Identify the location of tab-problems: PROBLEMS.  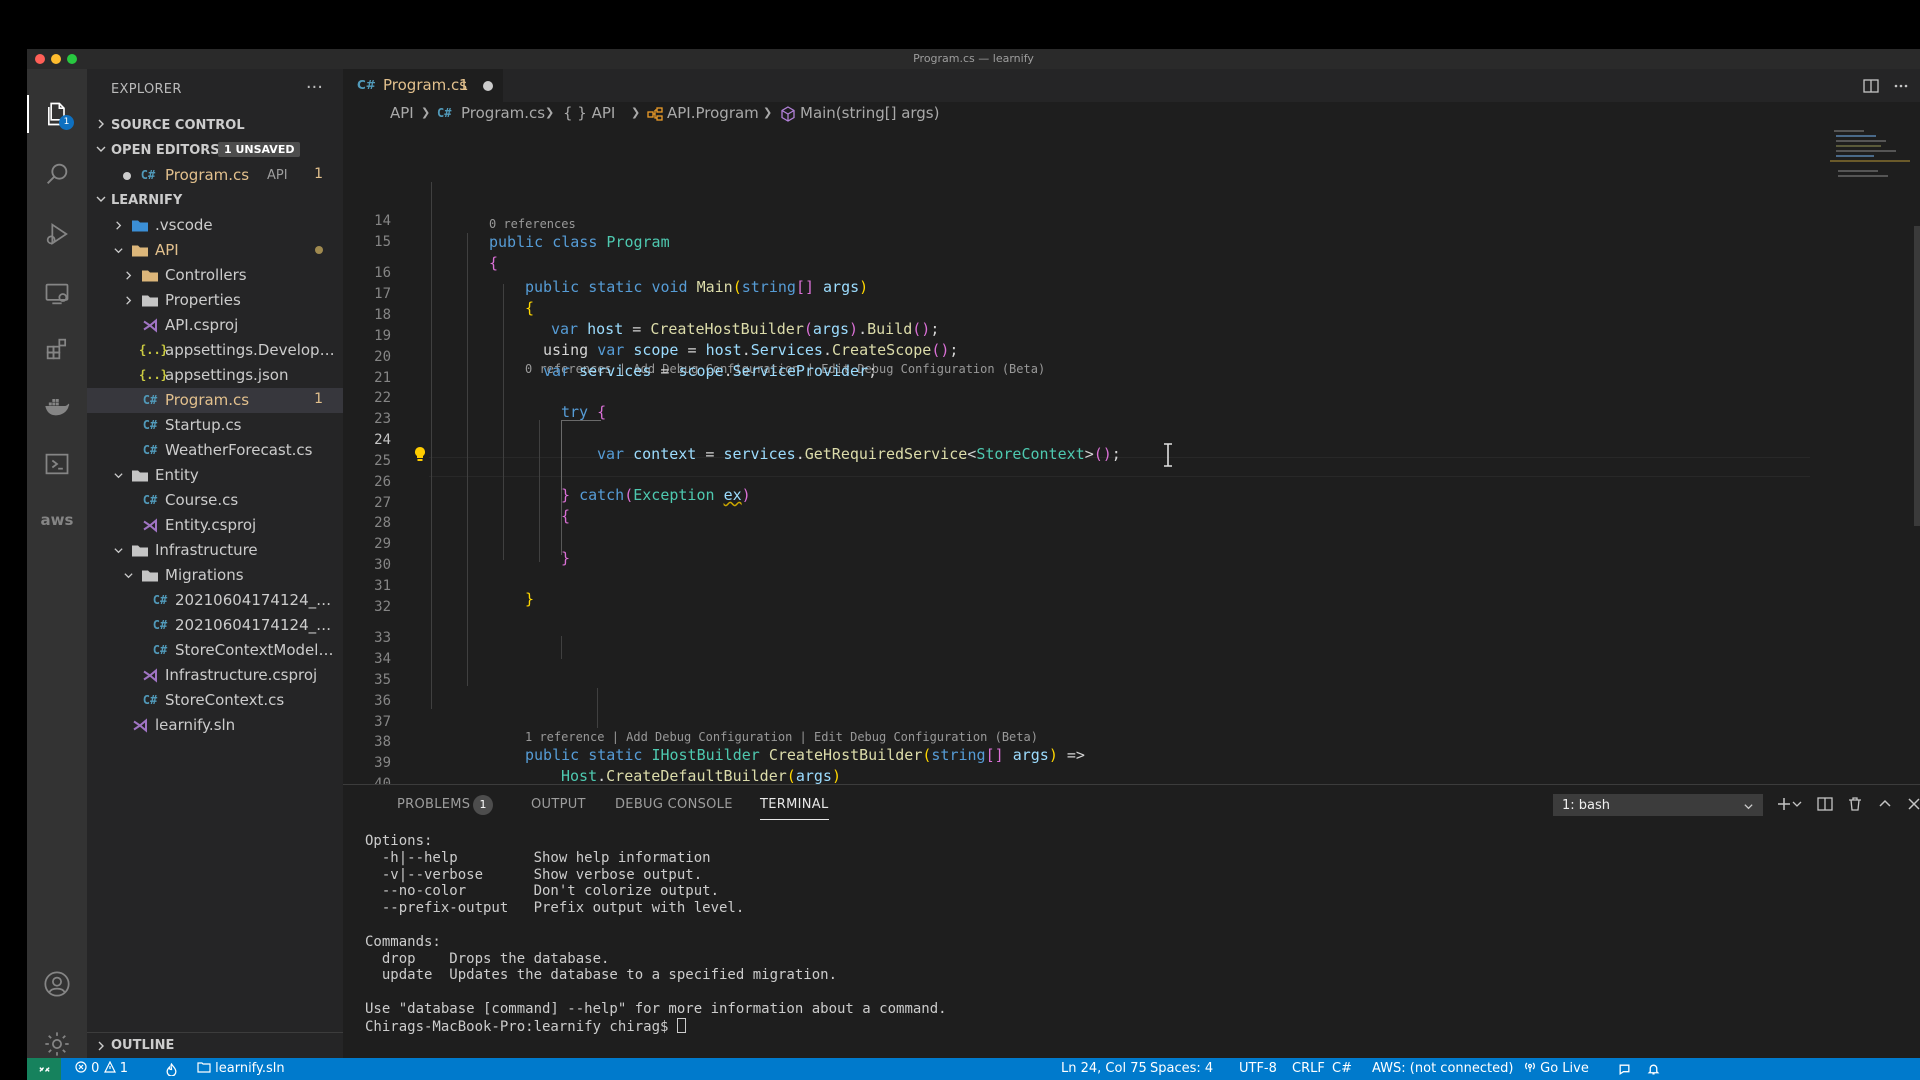
(433, 804).